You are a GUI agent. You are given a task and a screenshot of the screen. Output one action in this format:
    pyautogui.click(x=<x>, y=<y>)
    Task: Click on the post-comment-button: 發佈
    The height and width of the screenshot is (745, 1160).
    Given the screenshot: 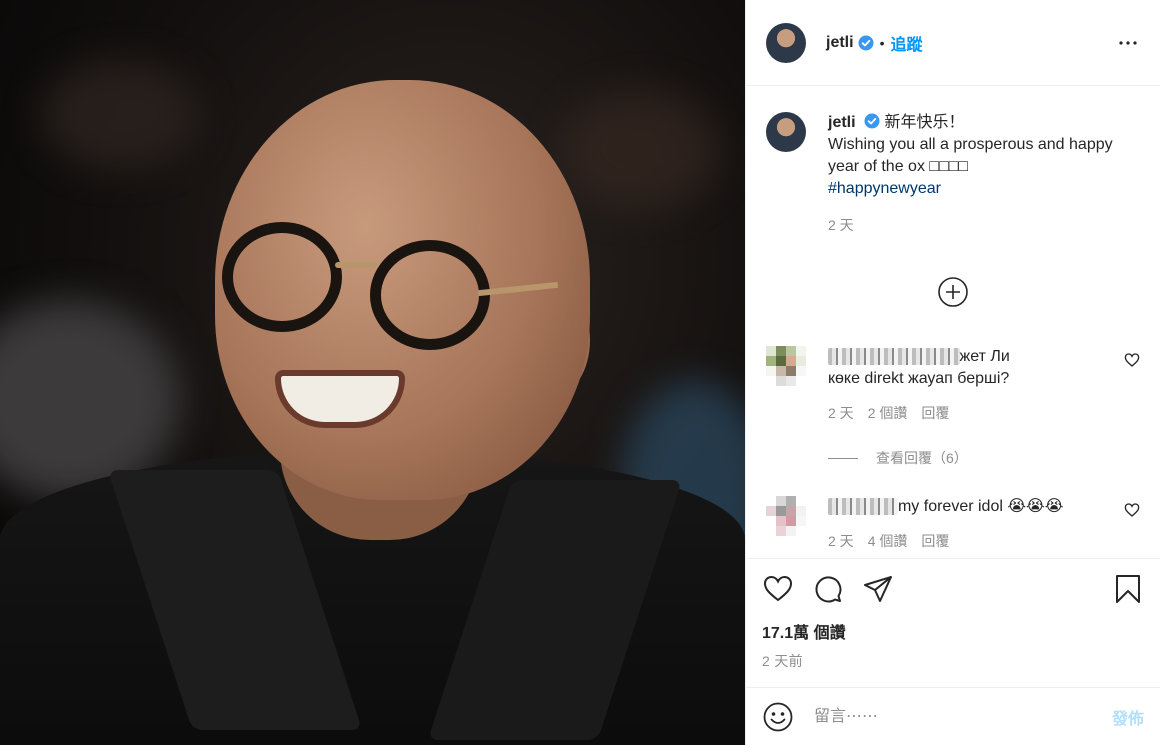 What is the action you would take?
    pyautogui.click(x=1128, y=717)
    